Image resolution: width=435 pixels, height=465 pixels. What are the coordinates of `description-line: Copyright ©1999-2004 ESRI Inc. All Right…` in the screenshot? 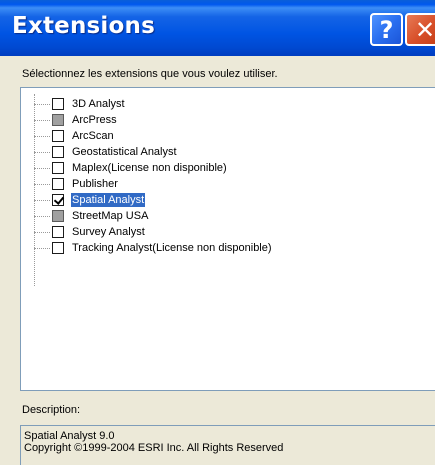 It's located at (154, 448).